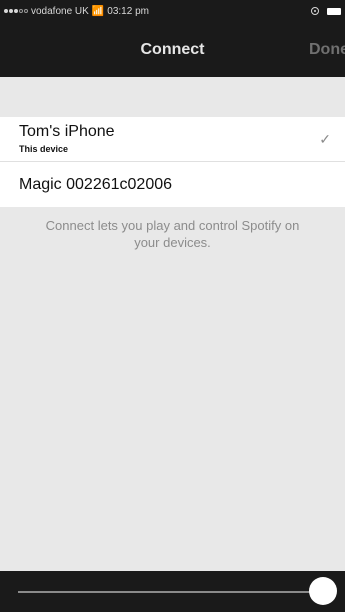 This screenshot has width=345, height=612. Describe the element at coordinates (128, 11) in the screenshot. I see `status-time: 03:12 pm` at that location.